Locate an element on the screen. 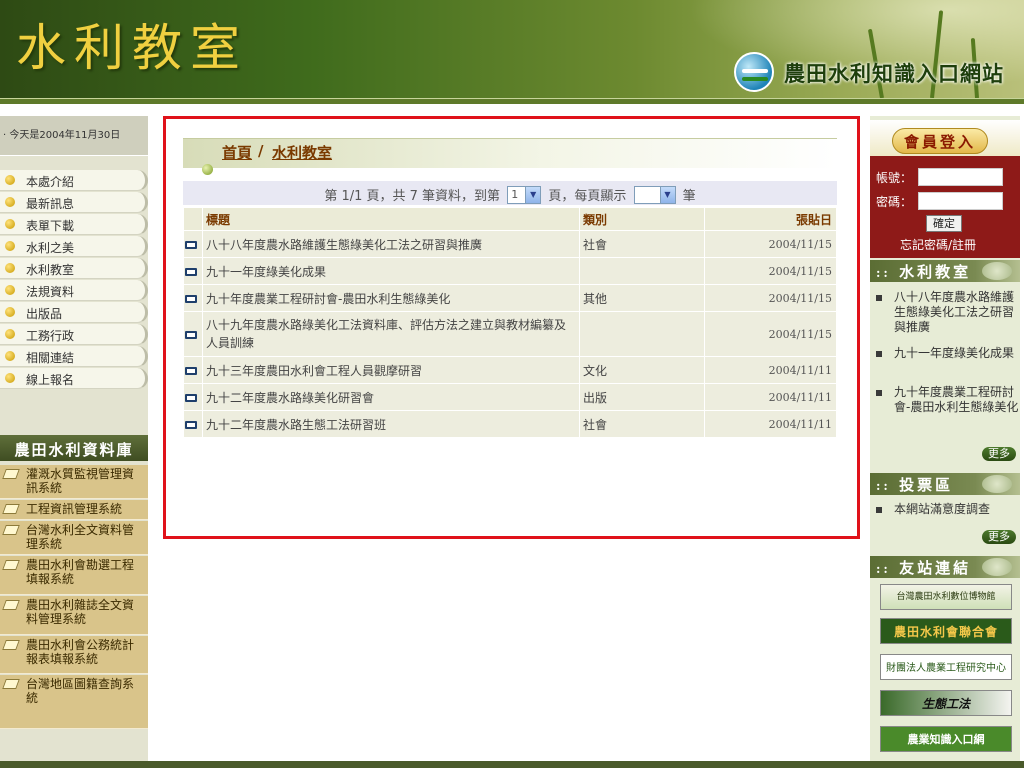 The width and height of the screenshot is (1024, 768). table-row: 九十二年度農水路綠美化研習會 出版 2004/11/11 is located at coordinates (510, 397).